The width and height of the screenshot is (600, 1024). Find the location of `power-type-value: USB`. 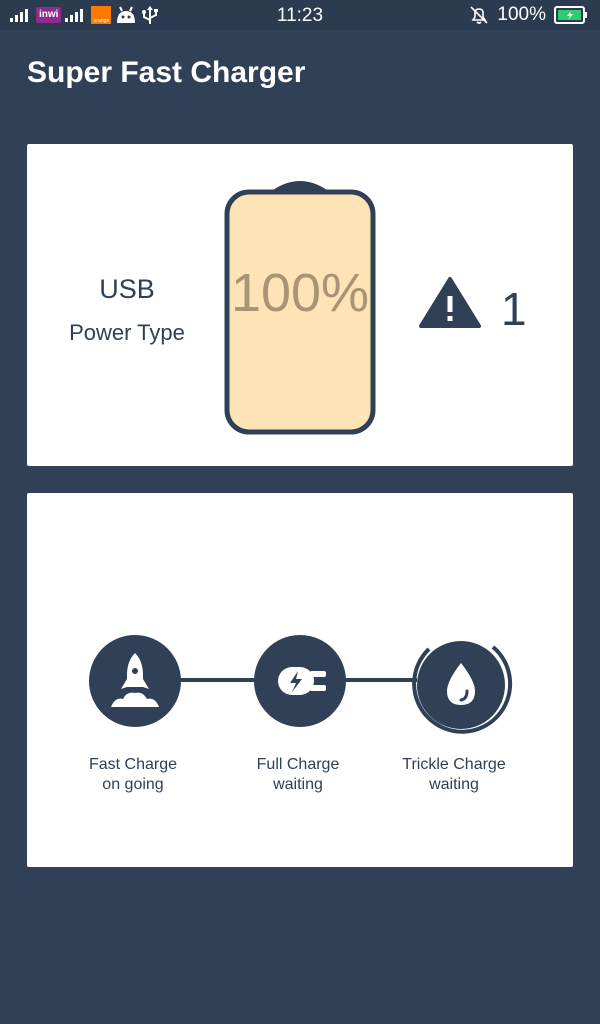

power-type-value: USB is located at coordinates (127, 289).